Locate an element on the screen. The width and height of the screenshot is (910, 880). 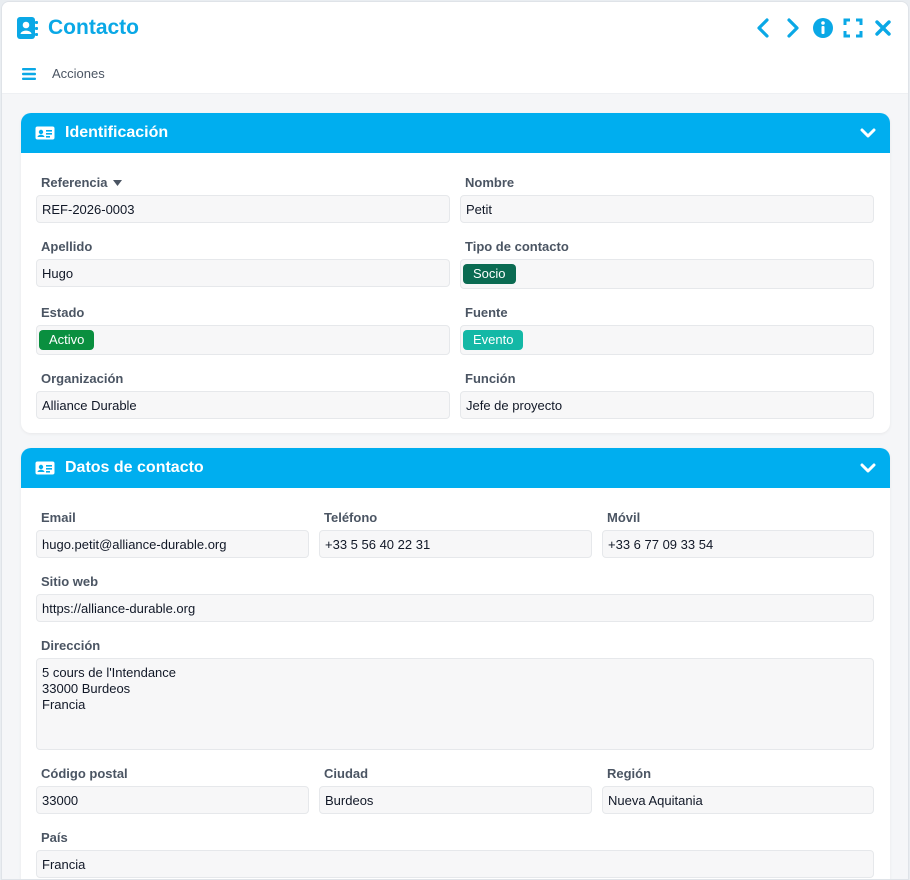
next-button is located at coordinates (793, 28).